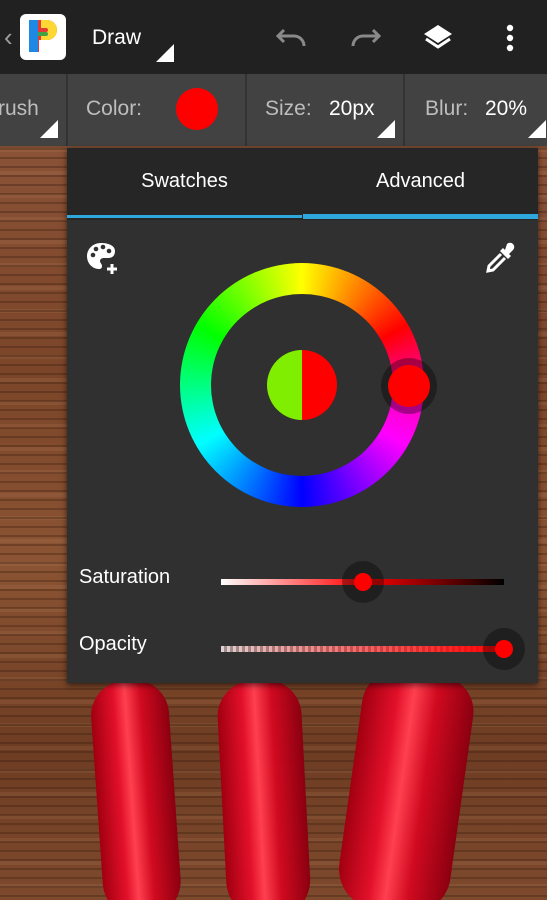 This screenshot has width=547, height=900. I want to click on opacity-slider-track, so click(362, 649).